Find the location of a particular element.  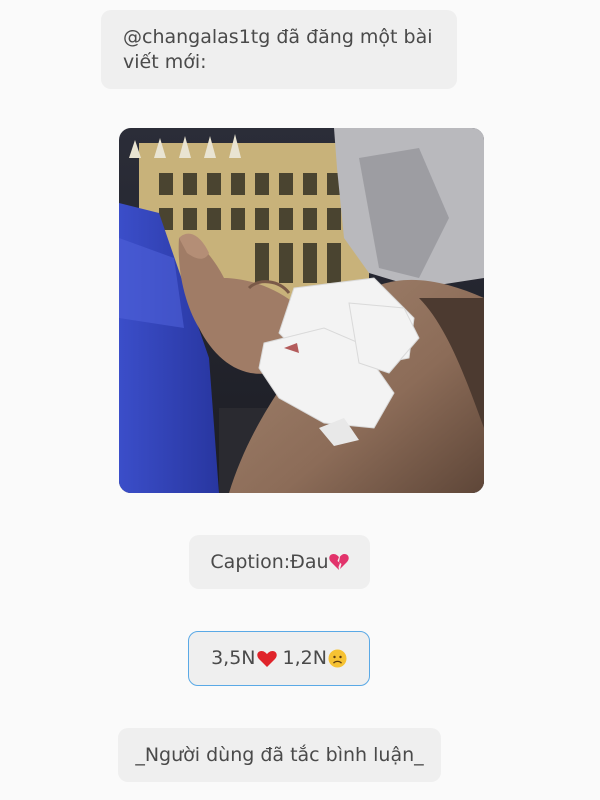

likes-stat: 3,5N is located at coordinates (244, 658).